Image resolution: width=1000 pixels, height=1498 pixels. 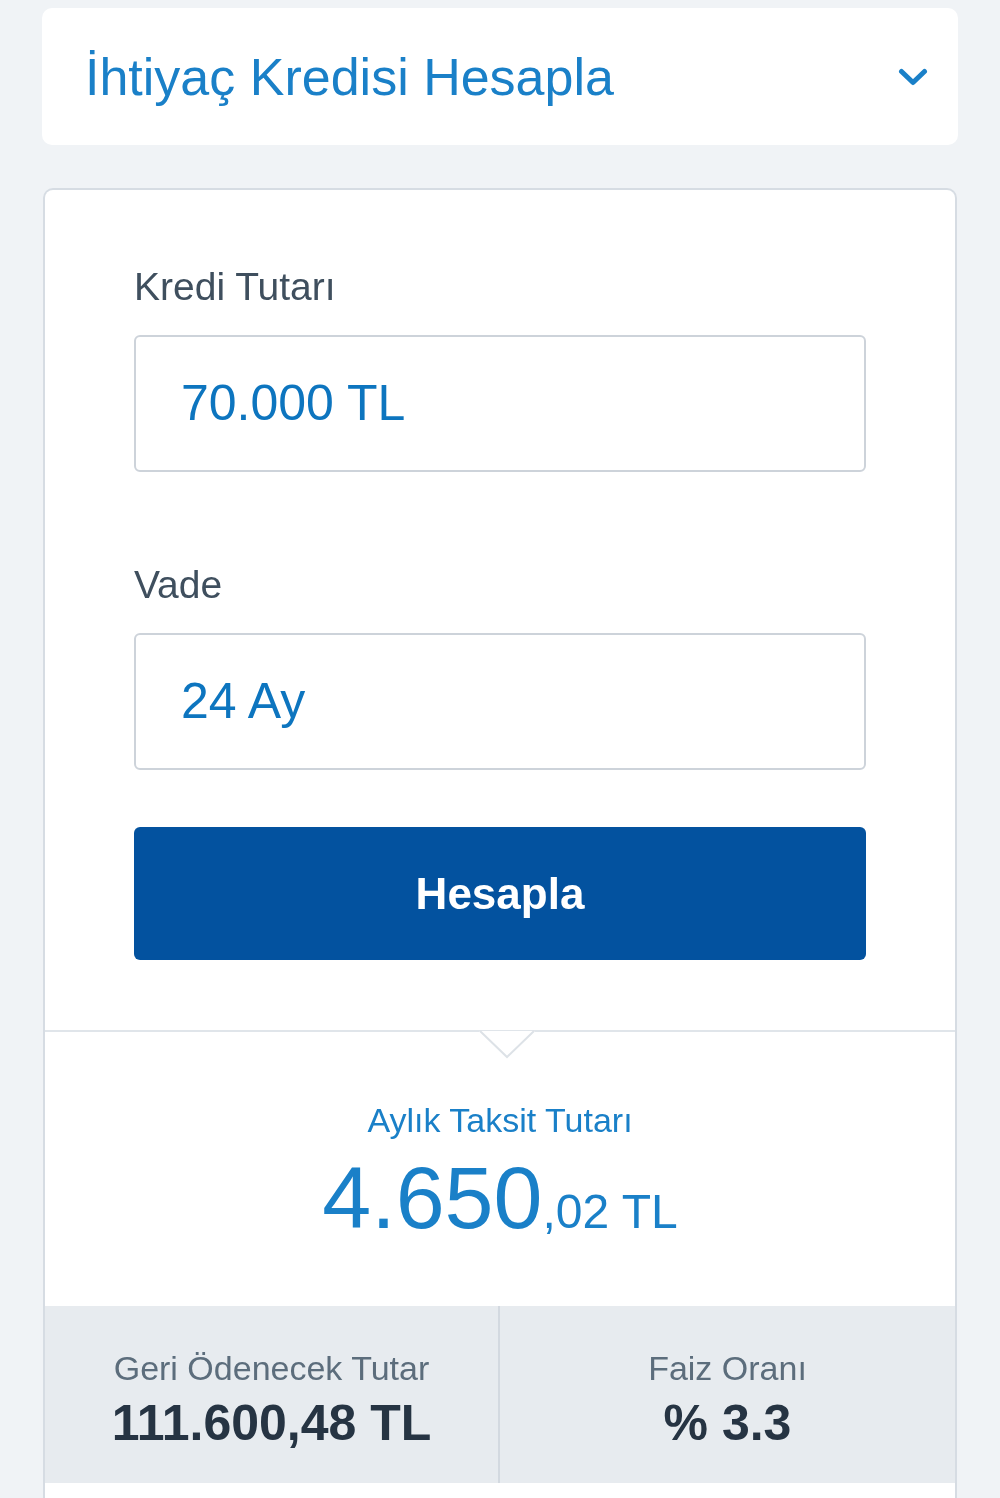 What do you see at coordinates (349, 76) in the screenshot?
I see `page-title: İhtiyaç Kredisi Hesapla` at bounding box center [349, 76].